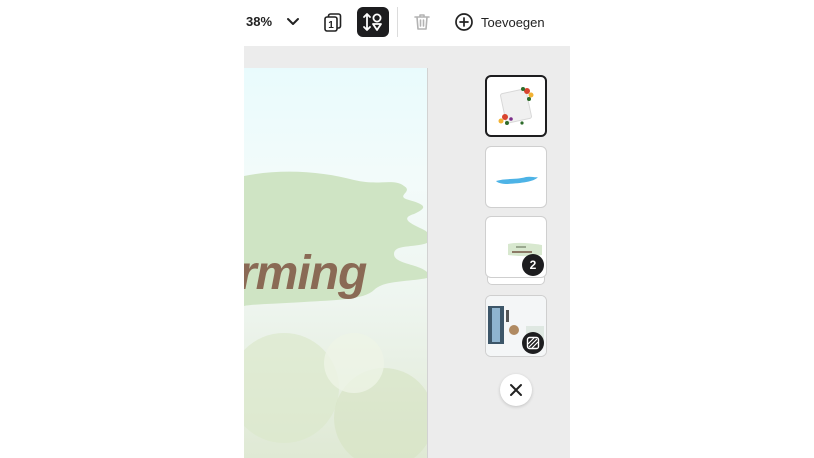 The height and width of the screenshot is (458, 814). I want to click on group-count-badge: 2, so click(533, 265).